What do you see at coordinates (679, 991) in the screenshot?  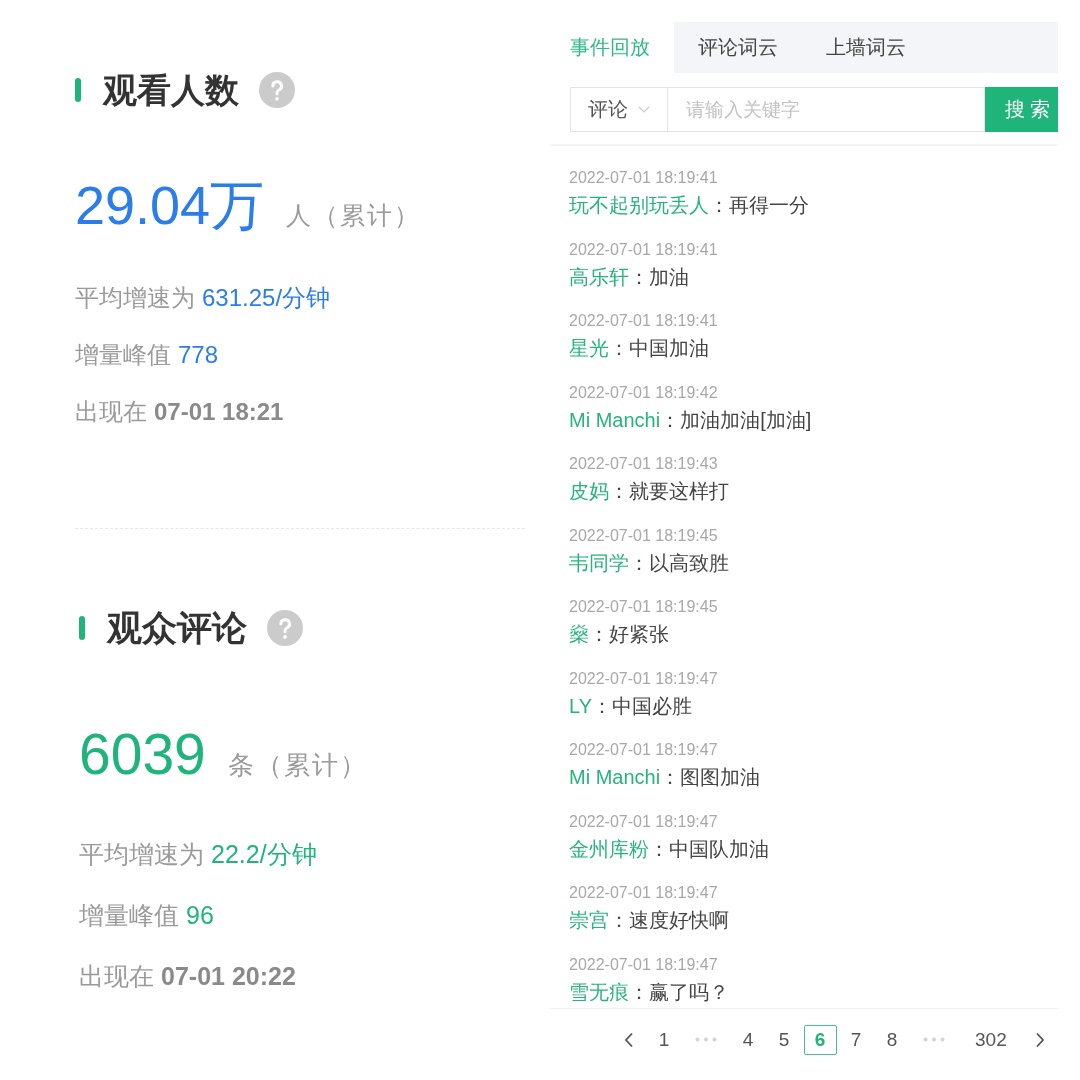 I see `comment-text: ：赢了吗？` at bounding box center [679, 991].